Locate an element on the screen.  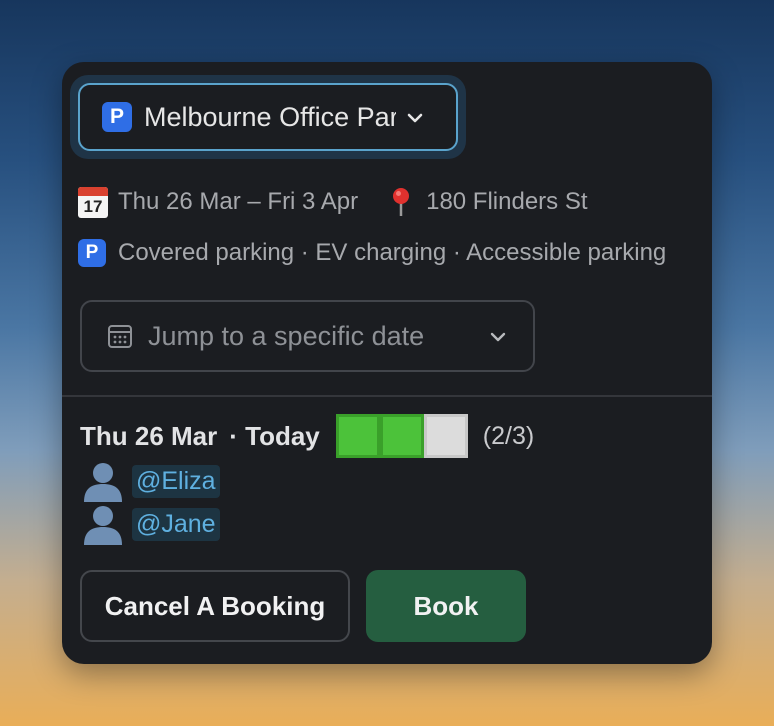
date-range: Thu 26 Mar – Fri 3 Apr is located at coordinates (238, 201).